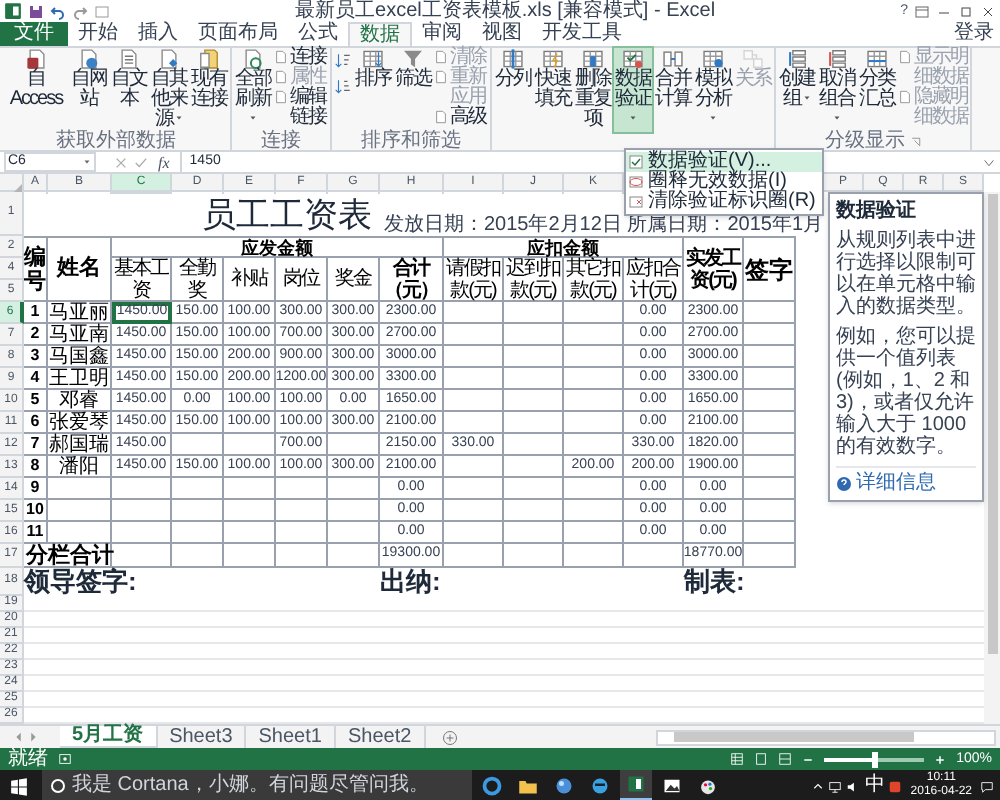 This screenshot has height=800, width=1000. I want to click on app-tray-icon, so click(895, 786).